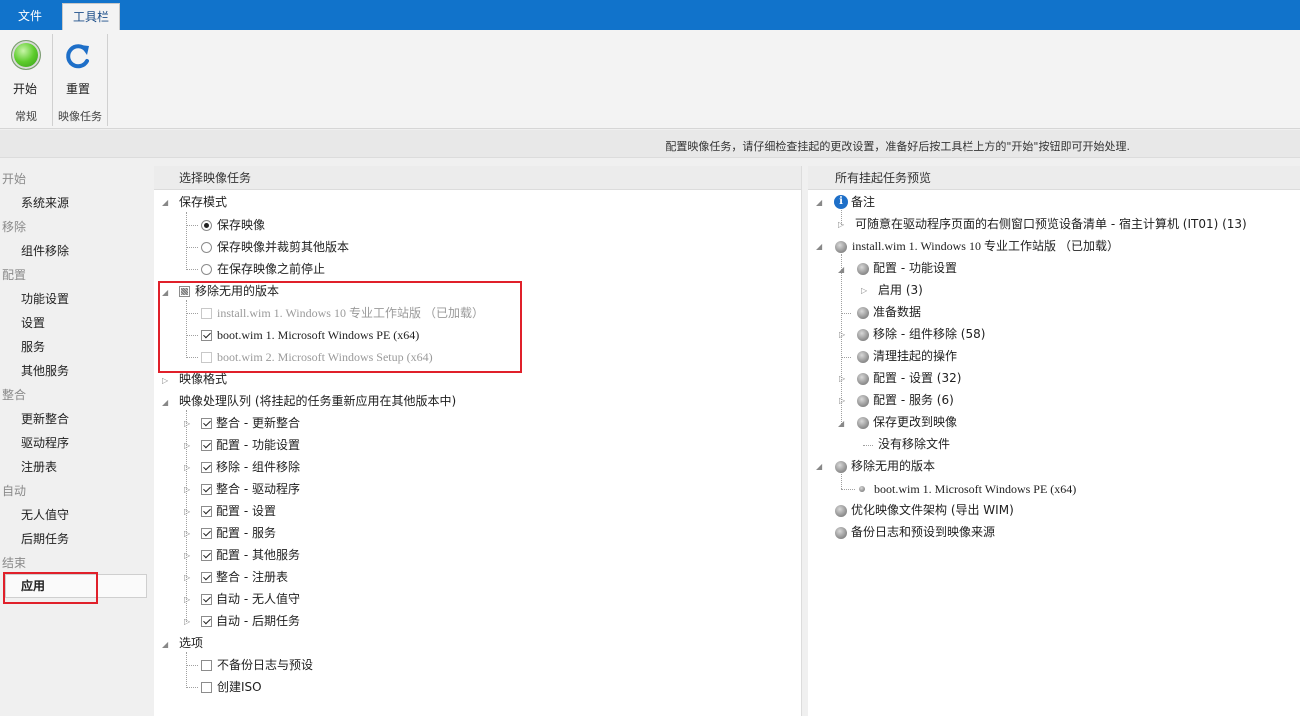 Image resolution: width=1300 pixels, height=716 pixels. What do you see at coordinates (45, 250) in the screenshot?
I see `nav-item-component-removal: 组件移除` at bounding box center [45, 250].